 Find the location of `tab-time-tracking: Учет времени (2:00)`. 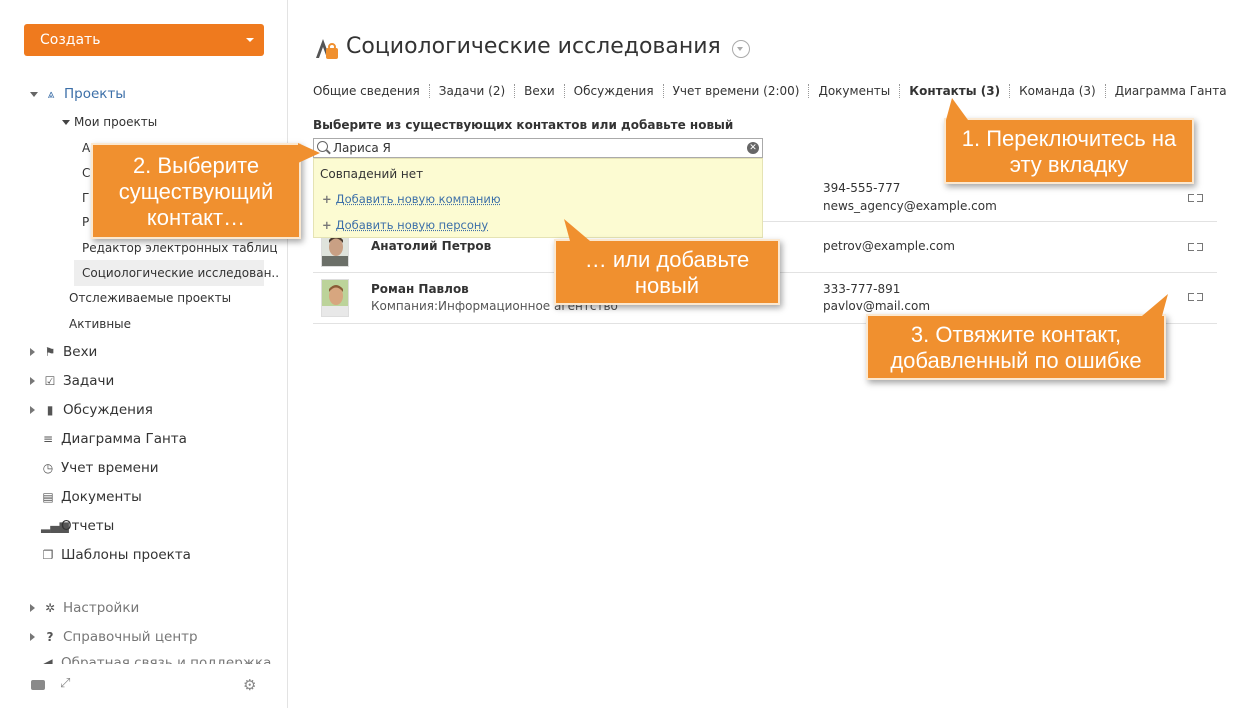

tab-time-tracking: Учет времени (2:00) is located at coordinates (735, 91).